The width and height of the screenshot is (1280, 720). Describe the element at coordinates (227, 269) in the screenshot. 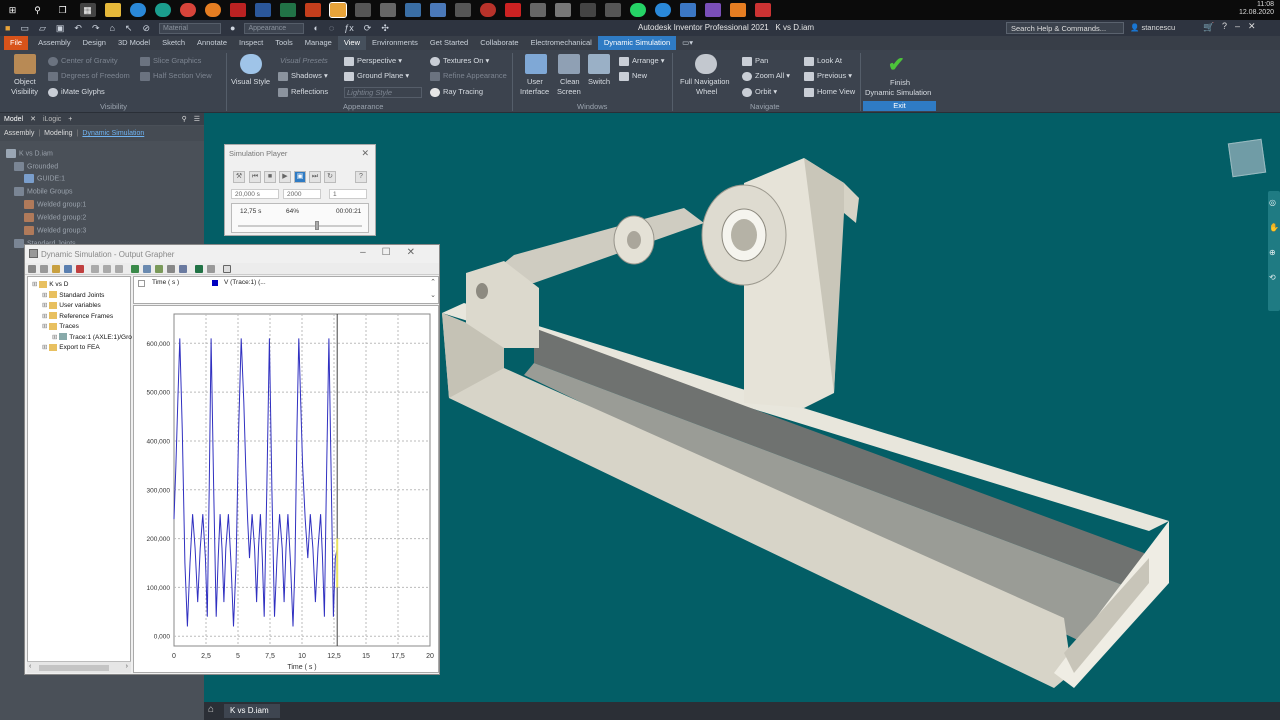

I see `grapher-help-icon` at that location.